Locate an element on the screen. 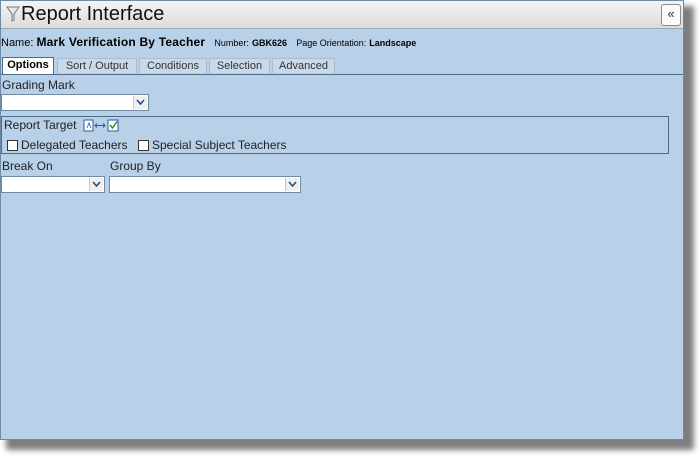 Image resolution: width=700 pixels, height=459 pixels. tab-underline is located at coordinates (342, 74).